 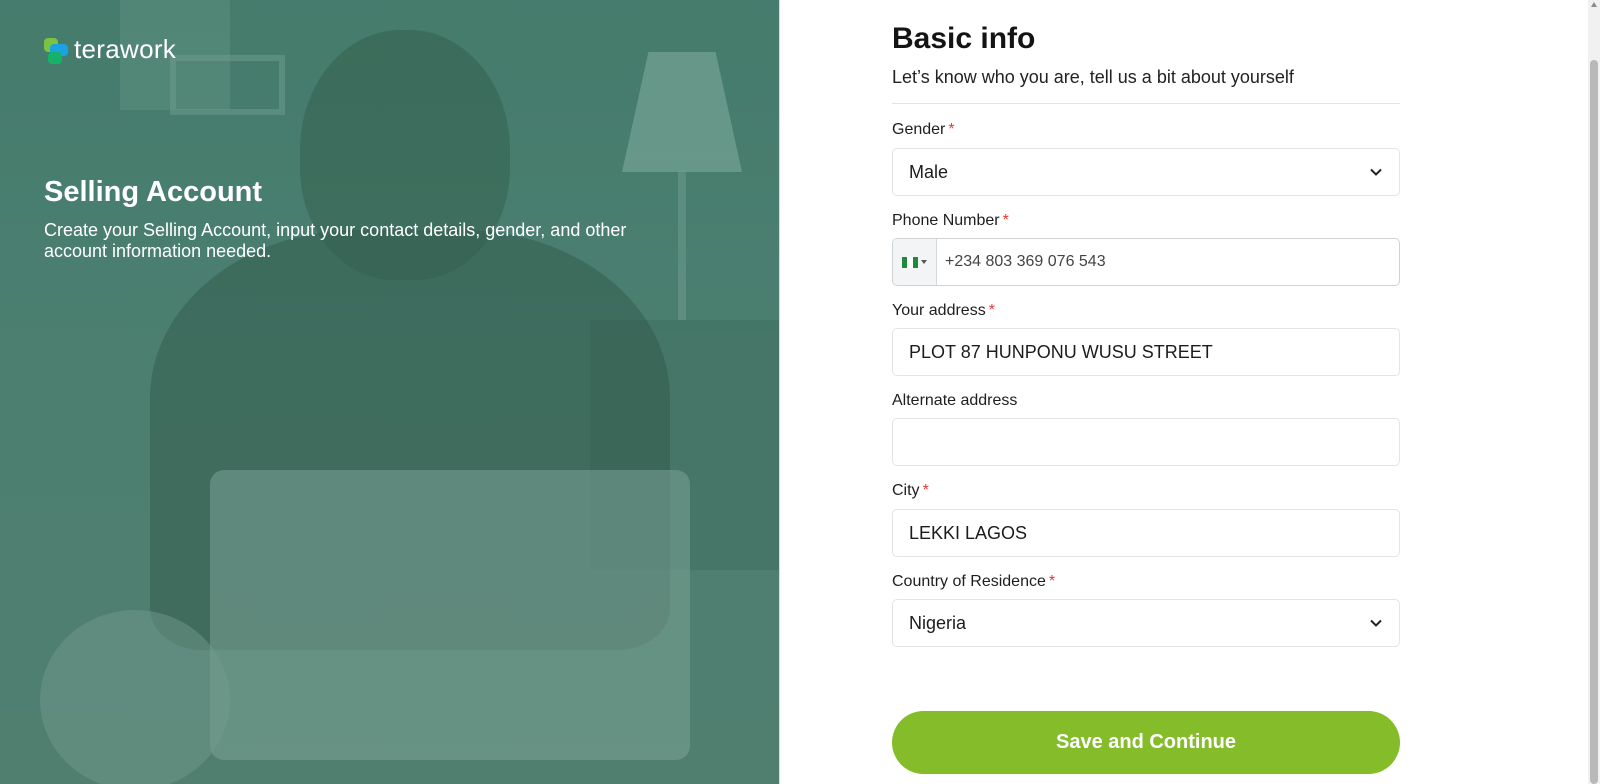 I want to click on hero-person-knee, so click(x=135, y=697).